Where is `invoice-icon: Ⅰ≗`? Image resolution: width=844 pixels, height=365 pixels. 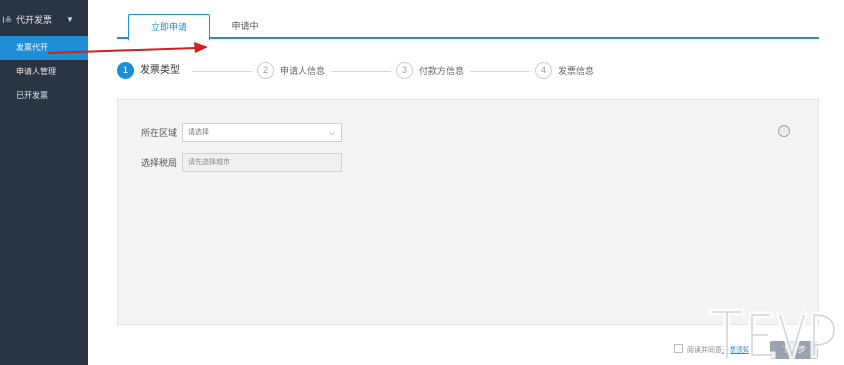 invoice-icon: Ⅰ≗ is located at coordinates (7, 20).